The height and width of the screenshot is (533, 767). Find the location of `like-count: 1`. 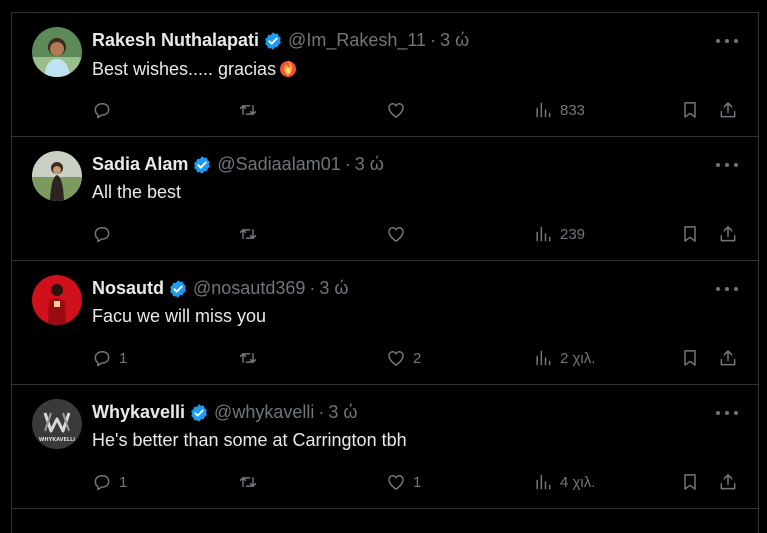

like-count: 1 is located at coordinates (417, 482).